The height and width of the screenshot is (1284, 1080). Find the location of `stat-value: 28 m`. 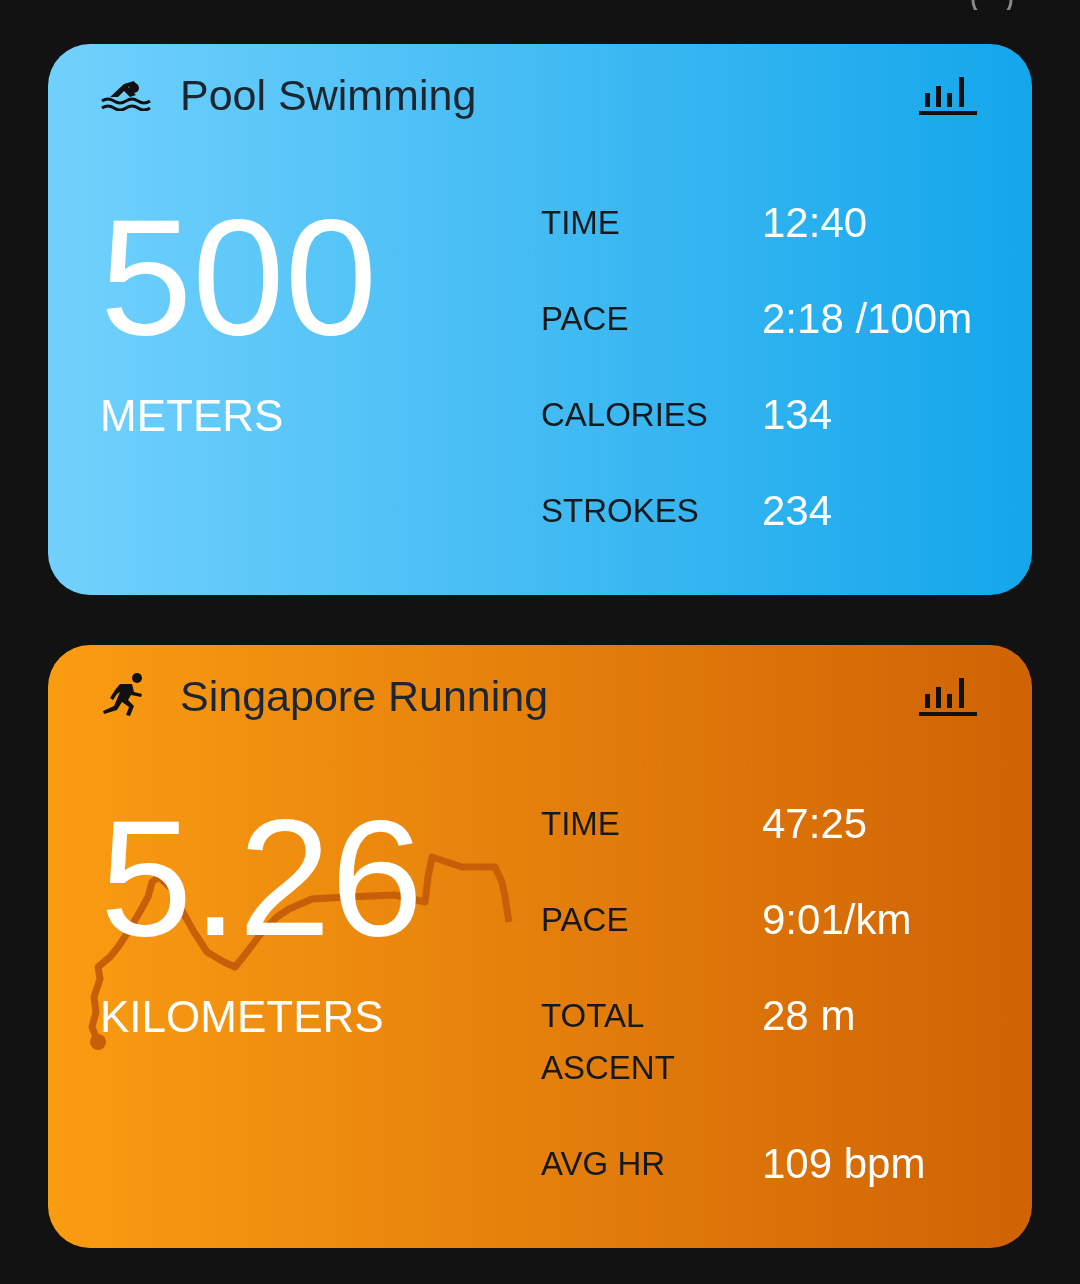

stat-value: 28 m is located at coordinates (809, 1016).